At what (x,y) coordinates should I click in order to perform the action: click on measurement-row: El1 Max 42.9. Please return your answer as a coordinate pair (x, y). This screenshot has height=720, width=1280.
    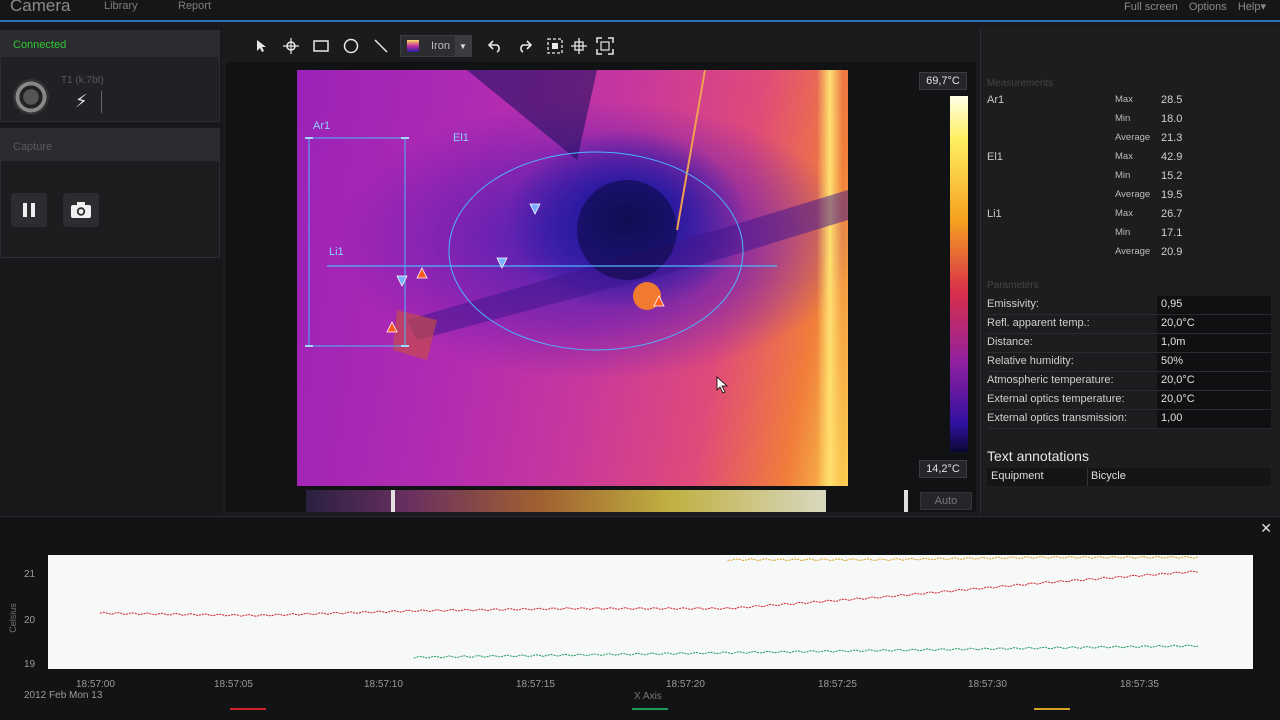
    Looking at the image, I should click on (1128, 160).